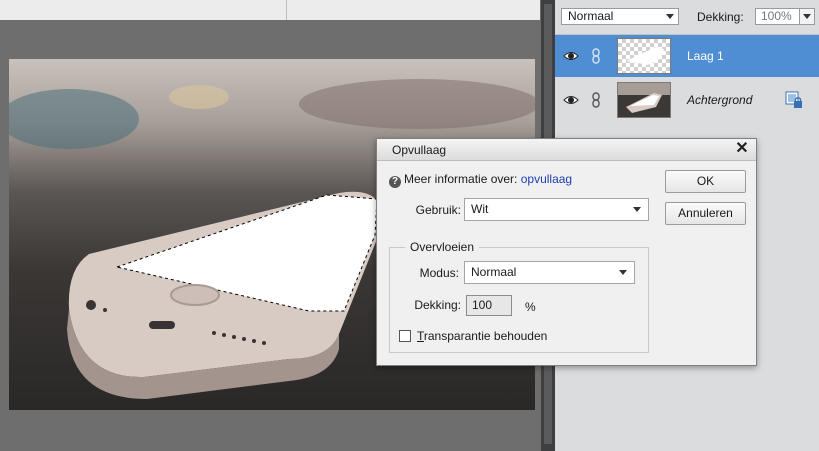 This screenshot has width=819, height=451. I want to click on percent-unit: %, so click(530, 307).